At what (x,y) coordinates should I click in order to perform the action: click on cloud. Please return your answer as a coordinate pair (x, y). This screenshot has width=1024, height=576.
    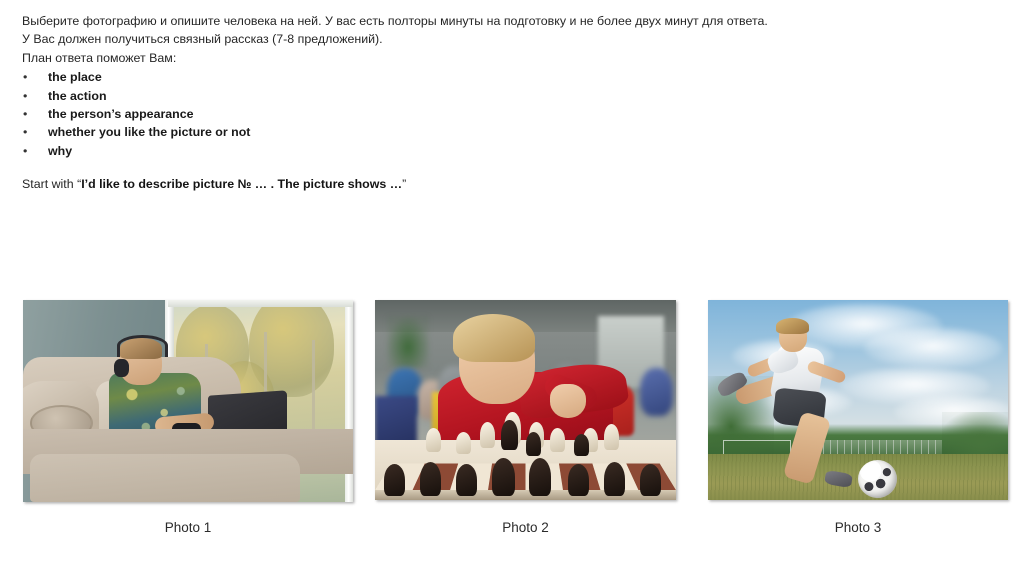
    Looking at the image, I should click on (933, 348).